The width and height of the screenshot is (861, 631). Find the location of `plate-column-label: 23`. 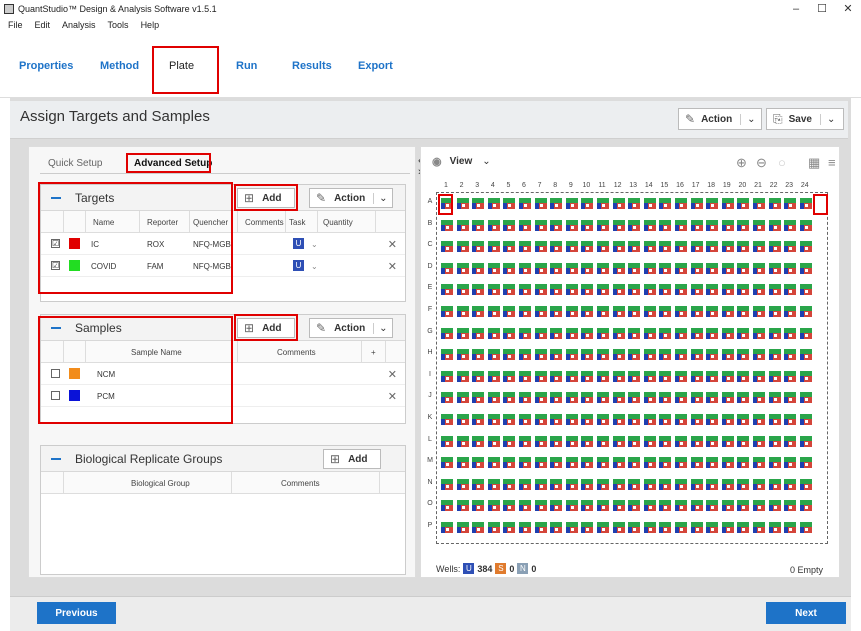

plate-column-label: 23 is located at coordinates (789, 185).